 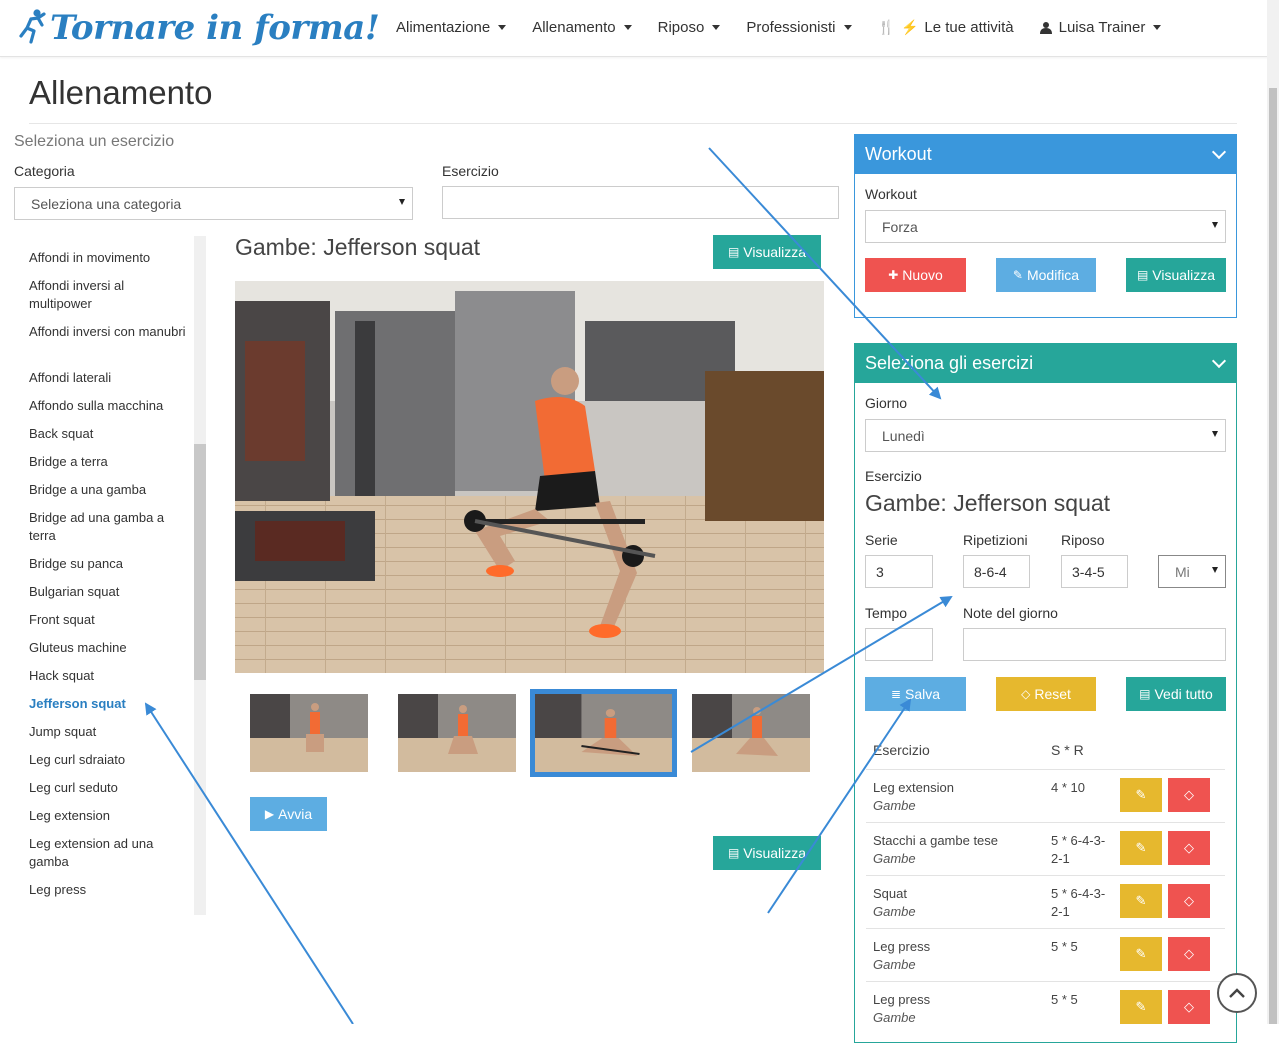 I want to click on reps-value: 8-6-4, so click(x=990, y=571).